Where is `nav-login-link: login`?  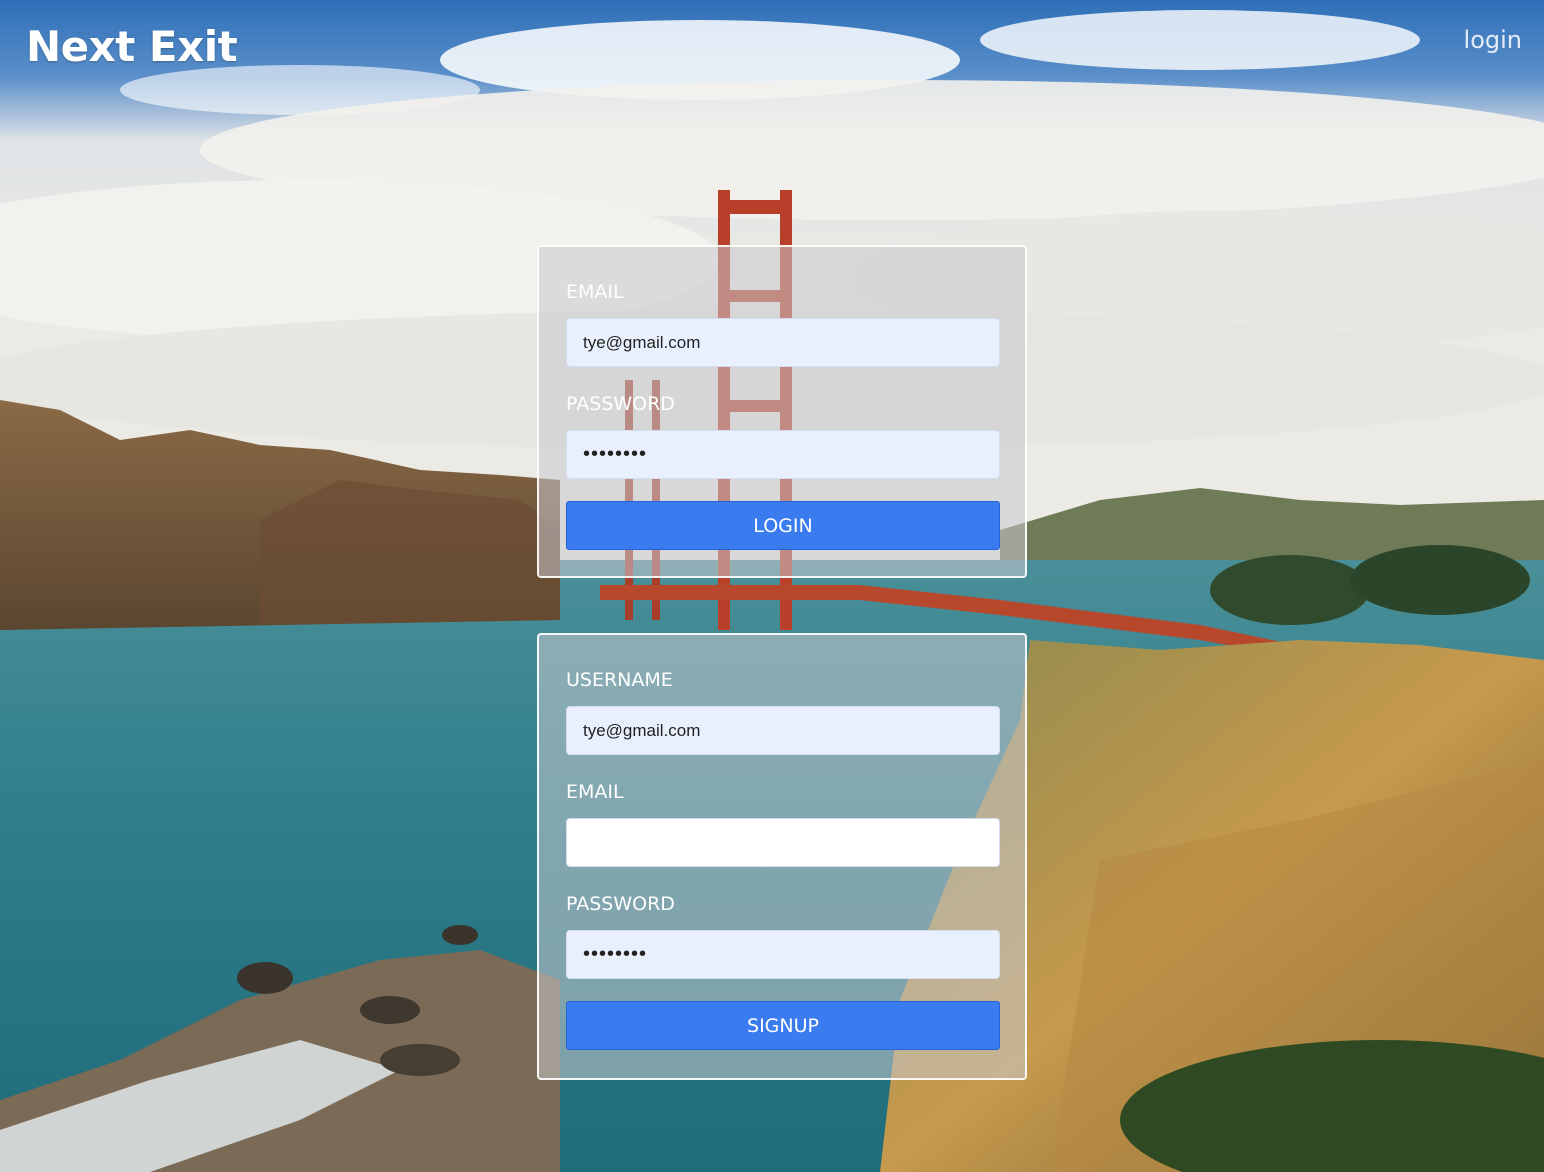
nav-login-link: login is located at coordinates (1493, 40).